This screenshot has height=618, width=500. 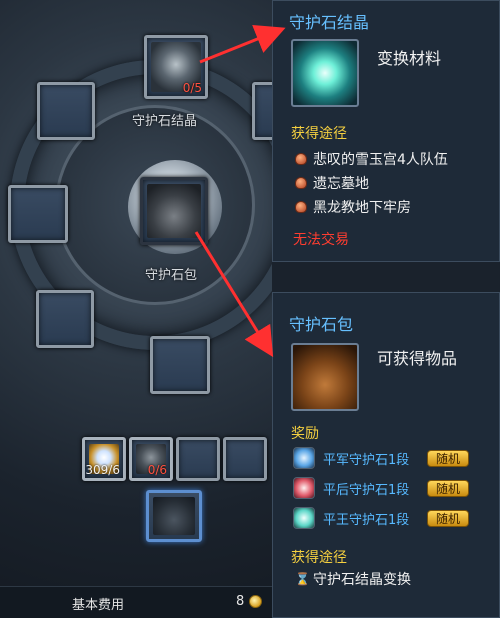 What do you see at coordinates (362, 208) in the screenshot?
I see `source-text: 黑龙教地下牢房` at bounding box center [362, 208].